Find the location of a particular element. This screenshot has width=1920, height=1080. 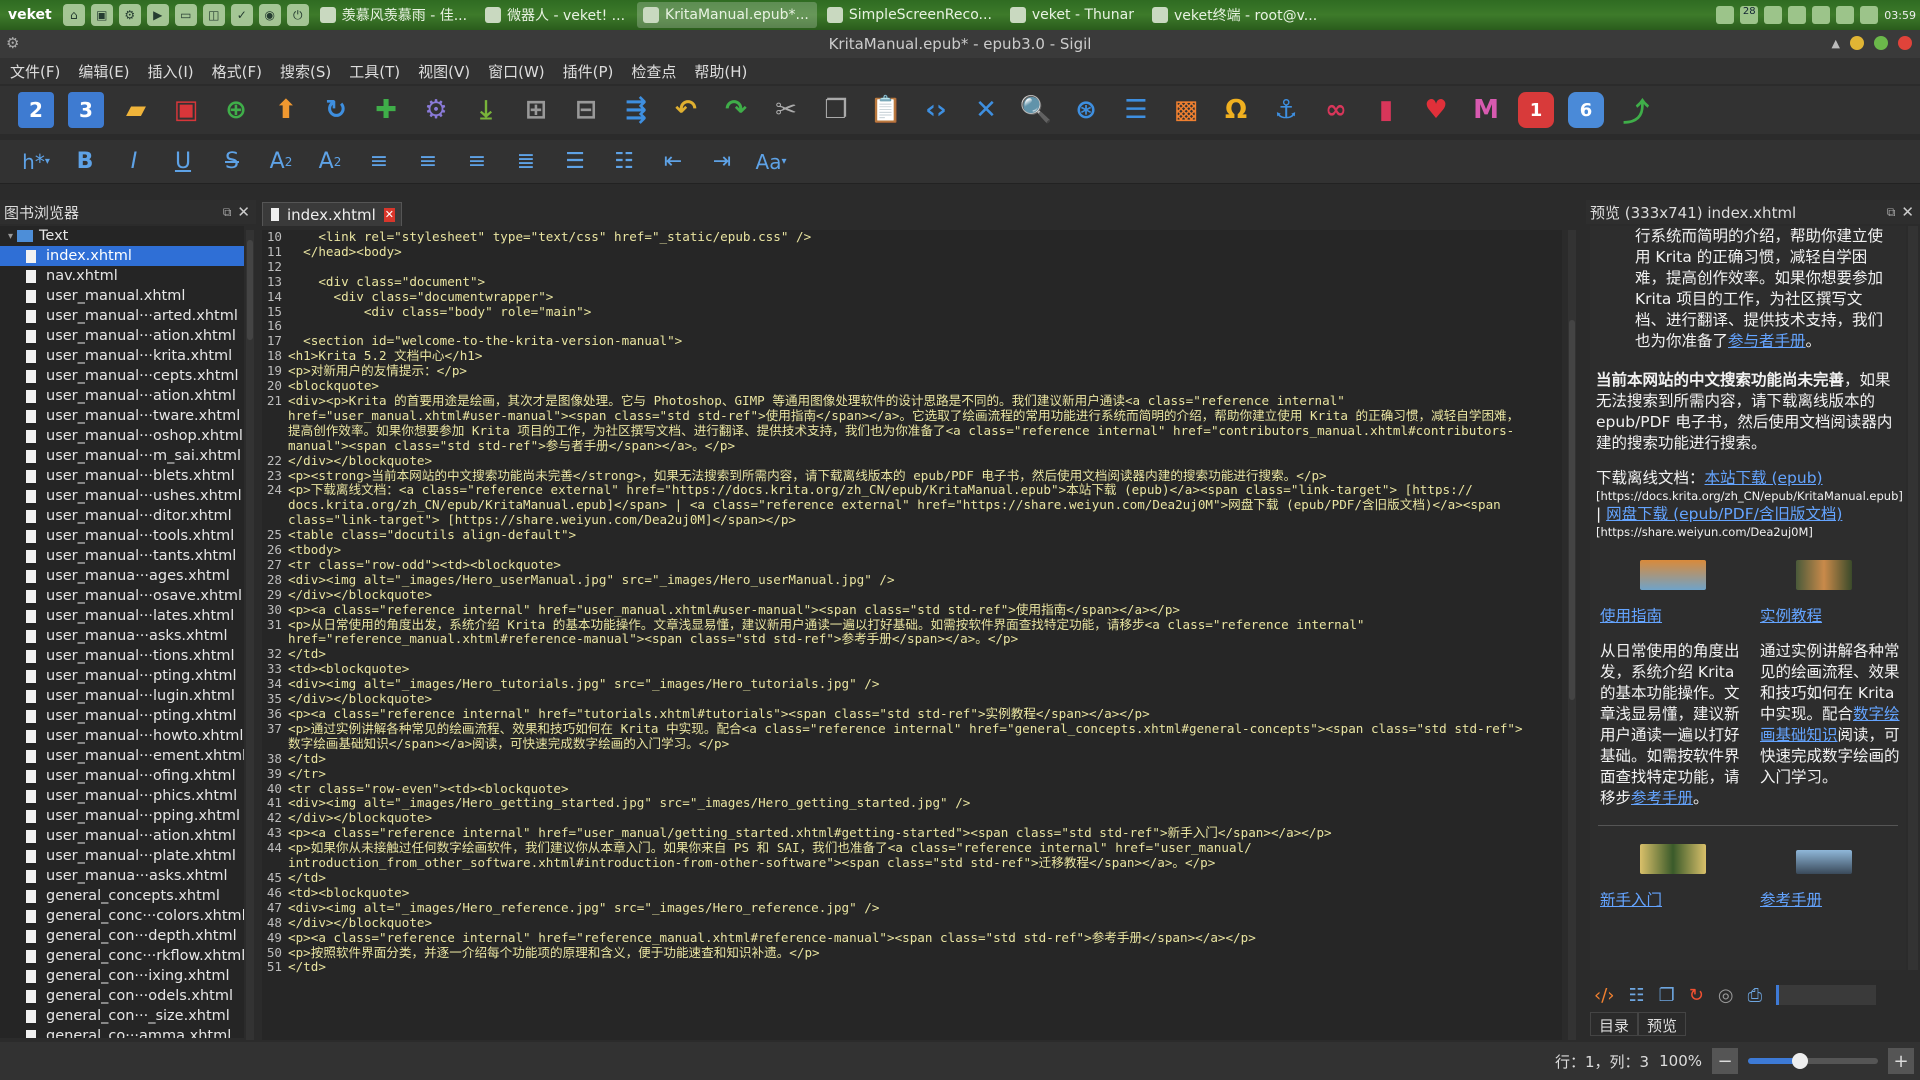

maximize-button is located at coordinates (1881, 43).